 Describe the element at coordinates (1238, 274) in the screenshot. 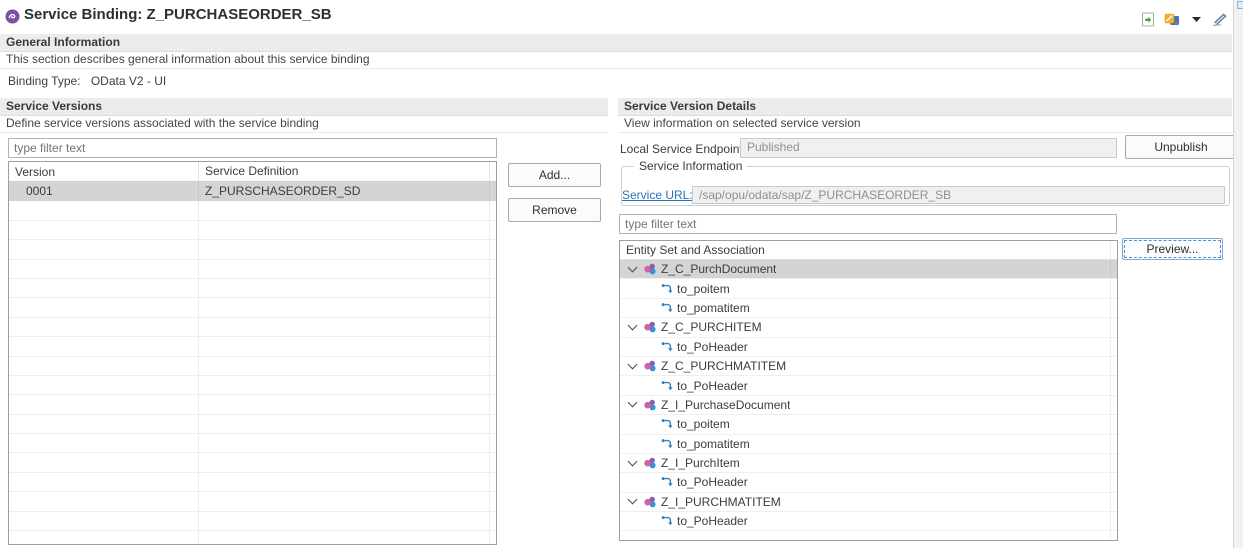

I see `editor-right-edge` at that location.